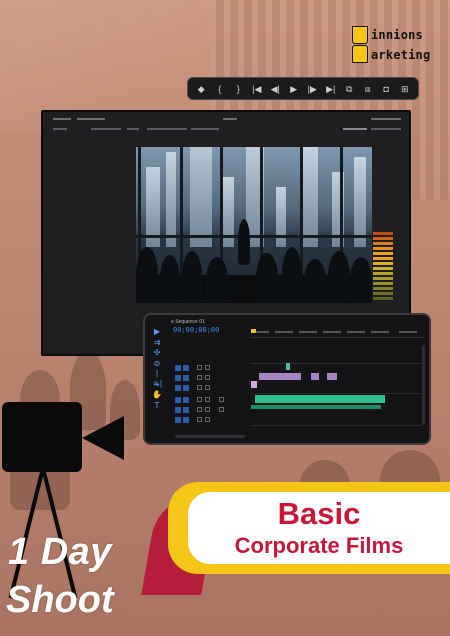 This screenshot has height=636, width=450. What do you see at coordinates (319, 513) in the screenshot?
I see `banner-title: Basic` at bounding box center [319, 513].